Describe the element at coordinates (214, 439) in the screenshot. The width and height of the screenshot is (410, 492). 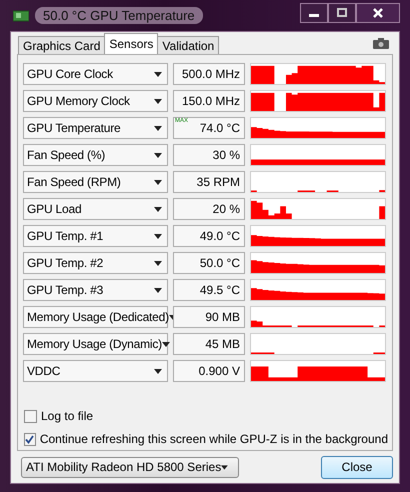
I see `checkbox-label: Continue refreshing this screen while GPU-Z is in the background` at that location.